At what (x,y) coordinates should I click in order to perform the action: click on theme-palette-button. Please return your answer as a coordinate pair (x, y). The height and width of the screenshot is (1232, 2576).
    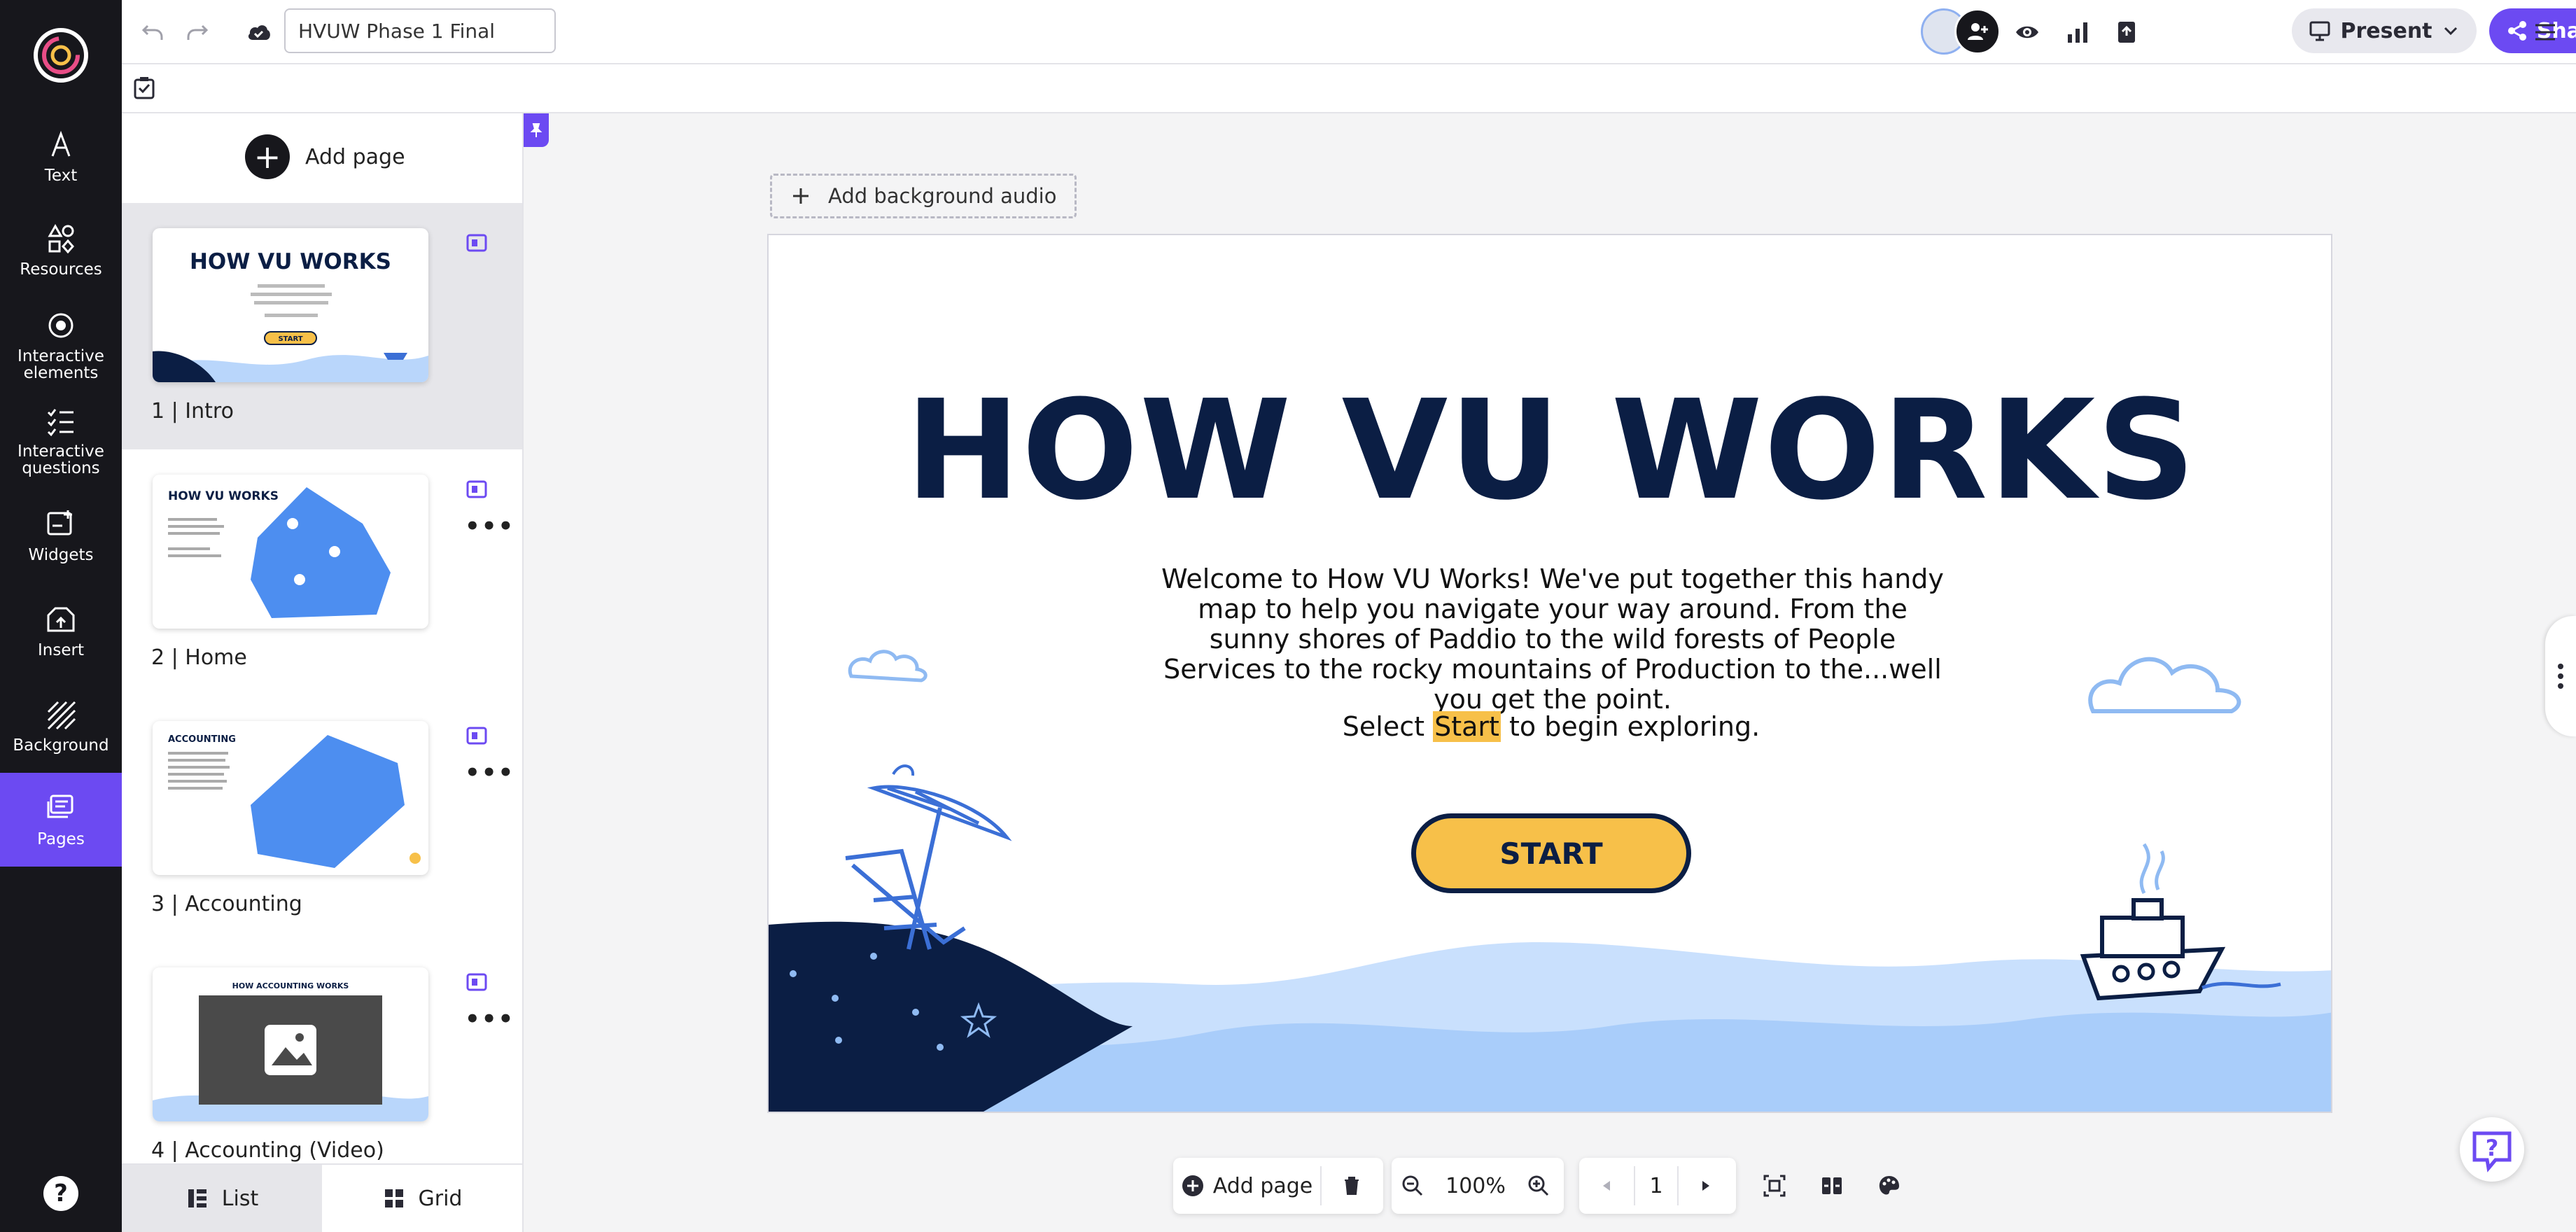
    Looking at the image, I should click on (1889, 1186).